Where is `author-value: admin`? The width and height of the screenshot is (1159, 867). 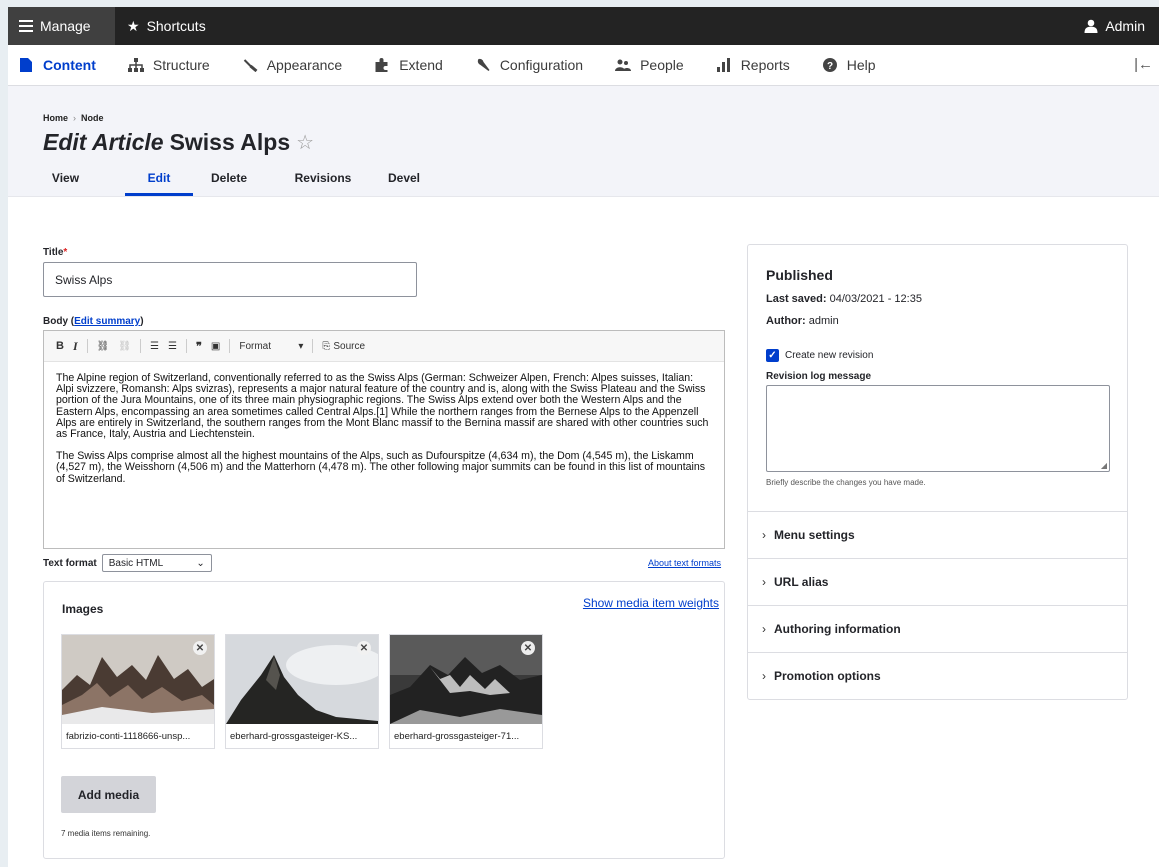 author-value: admin is located at coordinates (823, 321).